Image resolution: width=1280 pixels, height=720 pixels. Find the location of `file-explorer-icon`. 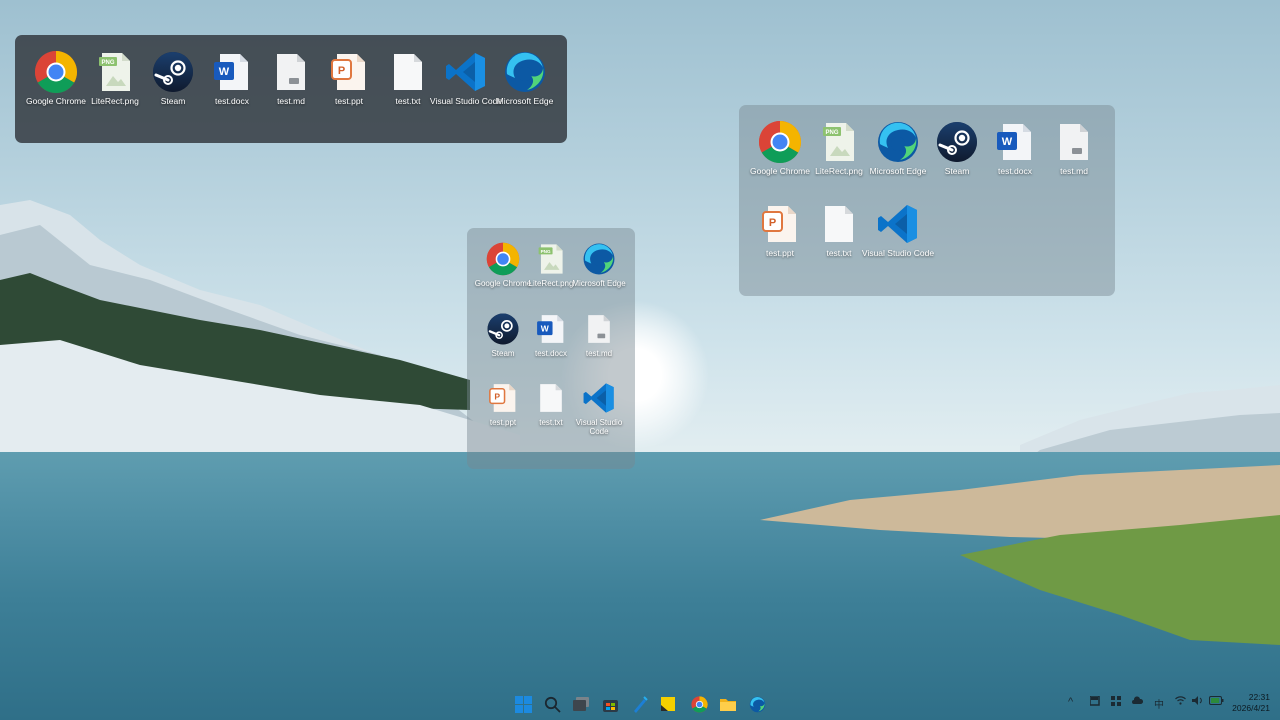

file-explorer-icon is located at coordinates (728, 705).